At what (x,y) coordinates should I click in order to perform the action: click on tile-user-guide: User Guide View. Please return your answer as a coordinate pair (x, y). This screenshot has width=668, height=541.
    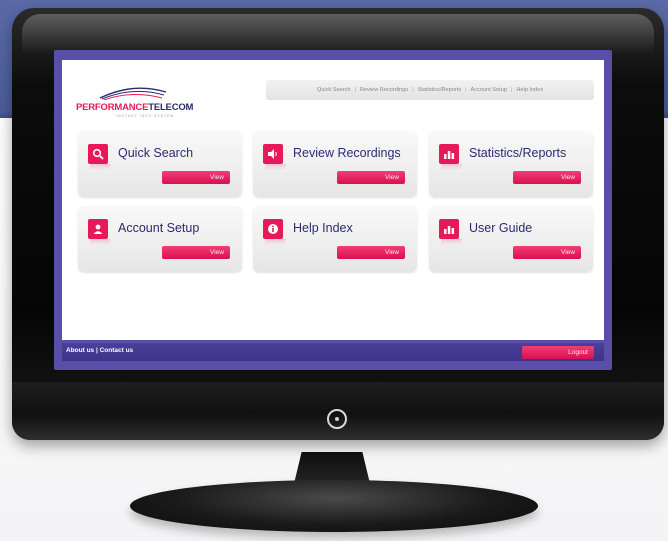
    Looking at the image, I should click on (511, 239).